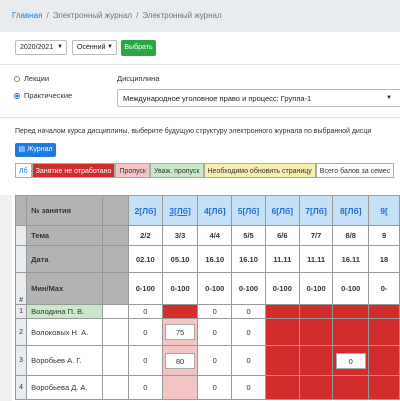 This screenshot has width=400, height=401. I want to click on table-row: 4 Воробьева Д. А. 0 0 0, so click(207, 387).